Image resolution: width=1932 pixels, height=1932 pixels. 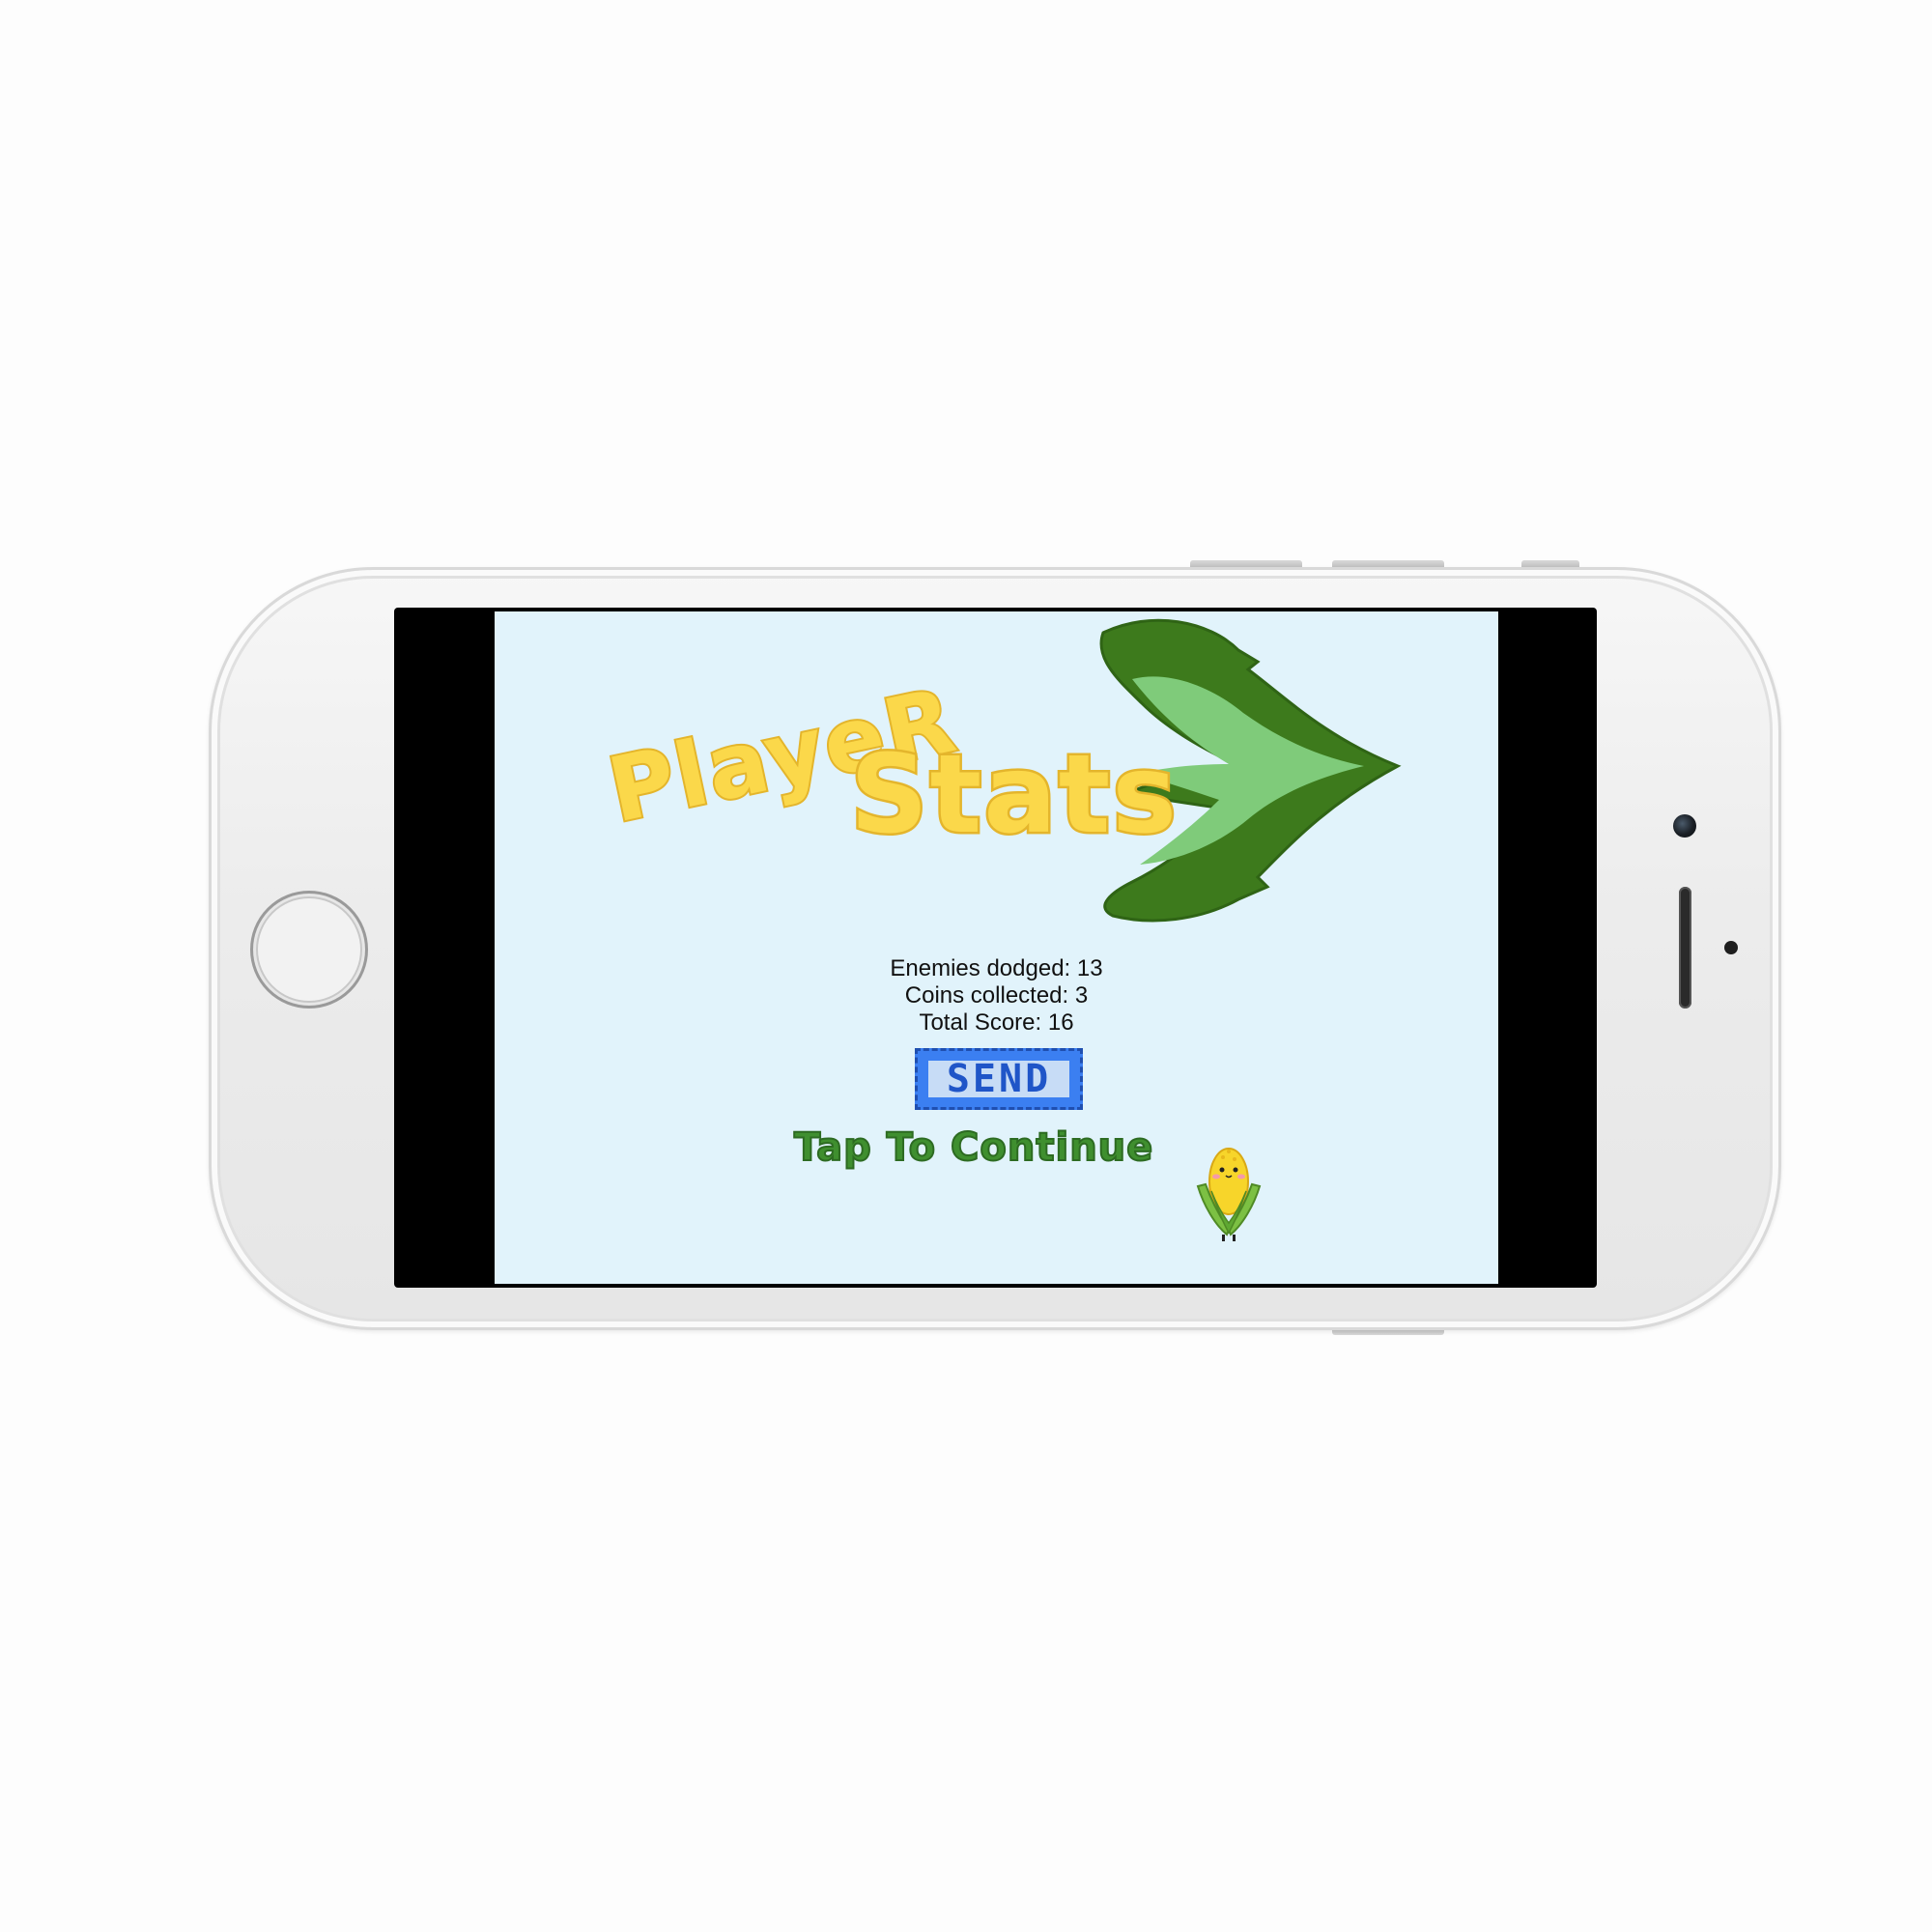 I want to click on send-button-label: SEND, so click(x=999, y=1079).